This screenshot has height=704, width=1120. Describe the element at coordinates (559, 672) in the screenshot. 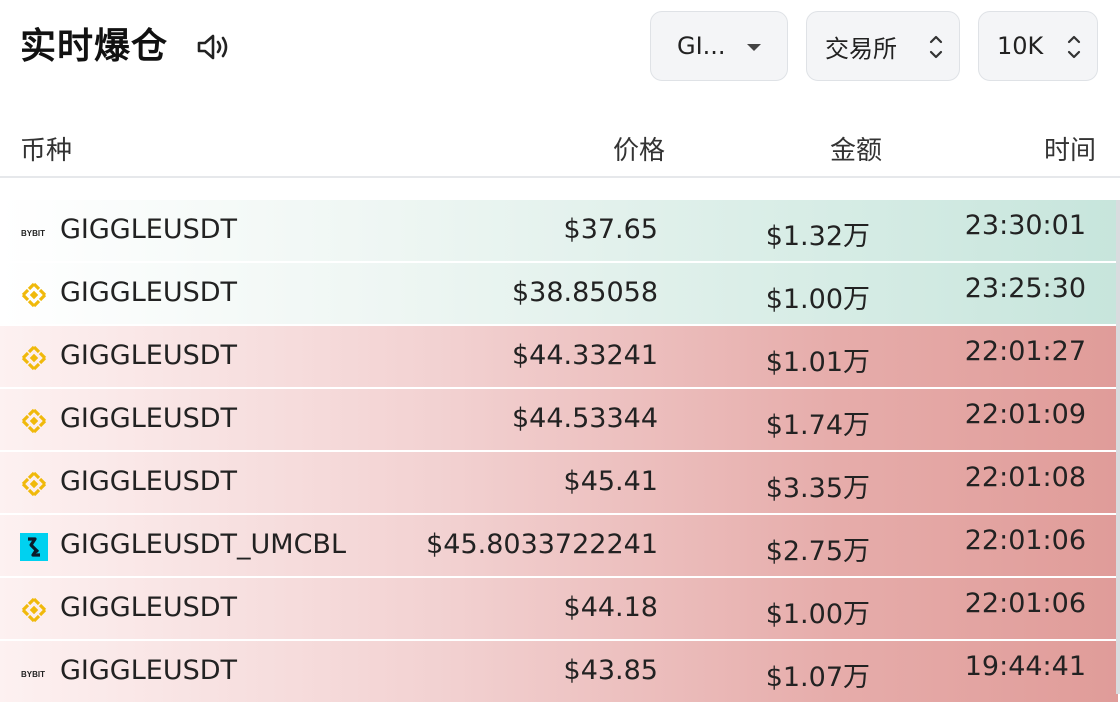

I see `table-row: BYBIT GIGGLEUSDT $43.85 $1.07万 19:44:41` at that location.